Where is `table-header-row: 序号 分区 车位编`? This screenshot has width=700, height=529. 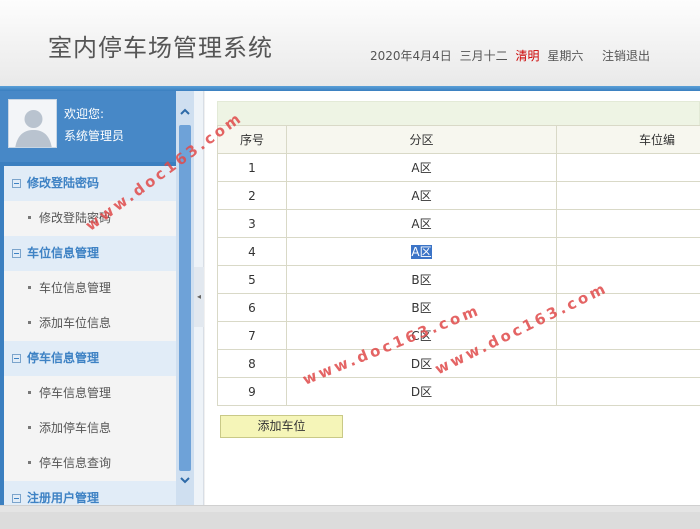
table-header-row: 序号 分区 车位编 is located at coordinates (458, 139).